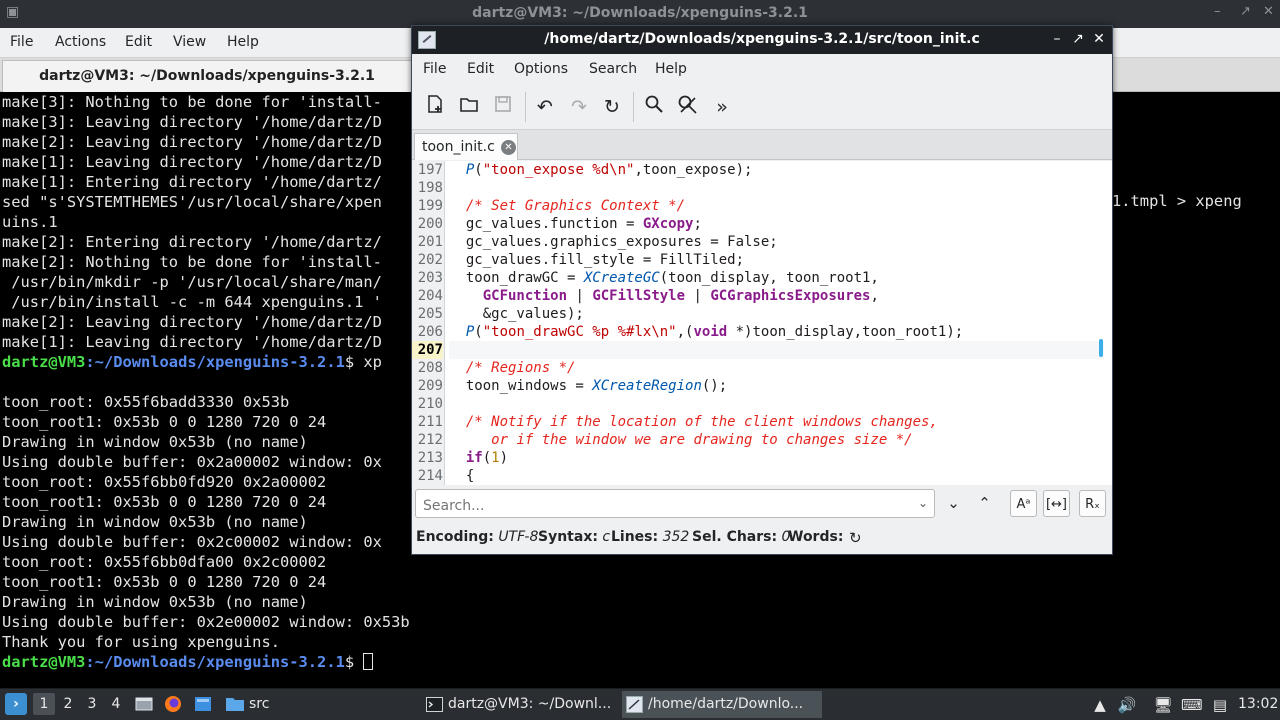  Describe the element at coordinates (597, 260) in the screenshot. I see `code-token: gc_values.fill_style = FillTiled;` at that location.